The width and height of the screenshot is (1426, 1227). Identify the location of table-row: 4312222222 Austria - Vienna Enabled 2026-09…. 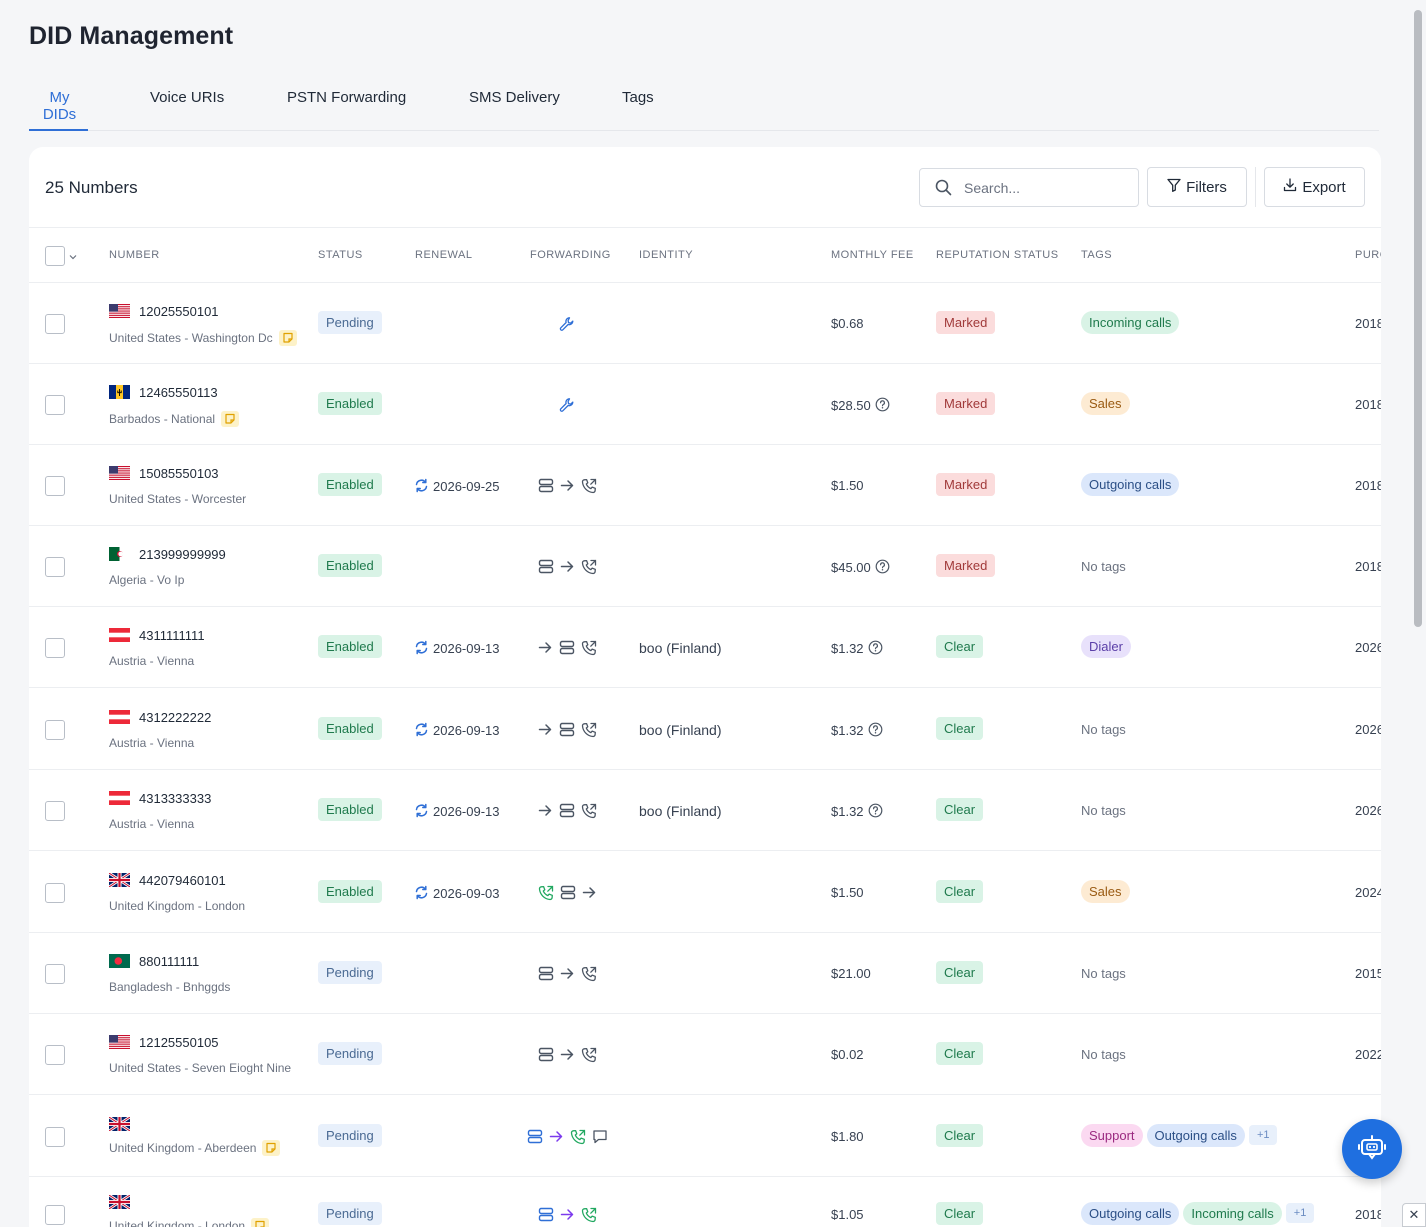
(705, 729).